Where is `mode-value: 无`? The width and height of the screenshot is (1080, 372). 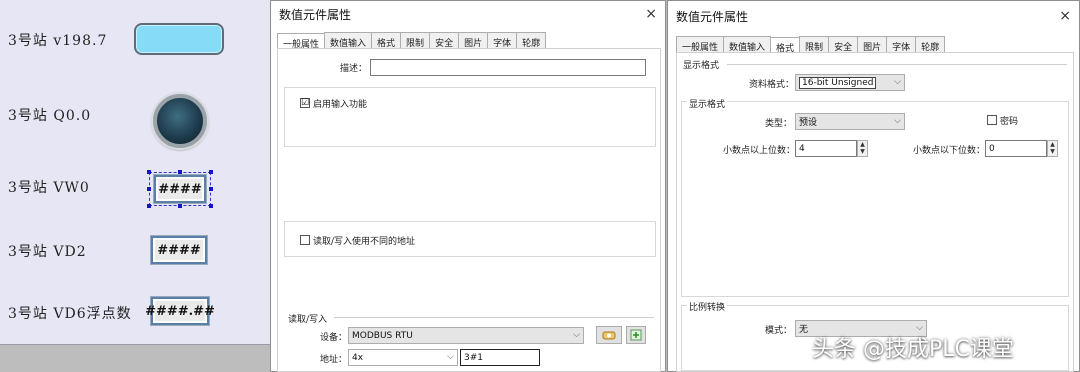 mode-value: 无 is located at coordinates (804, 330).